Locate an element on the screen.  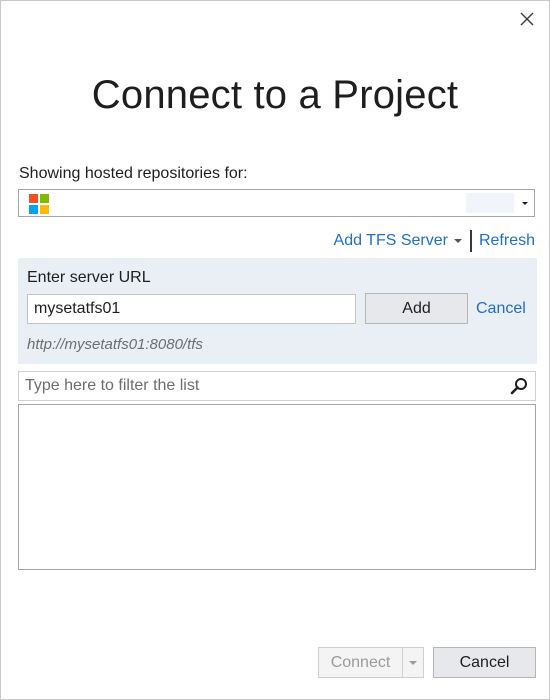
close-button is located at coordinates (527, 19).